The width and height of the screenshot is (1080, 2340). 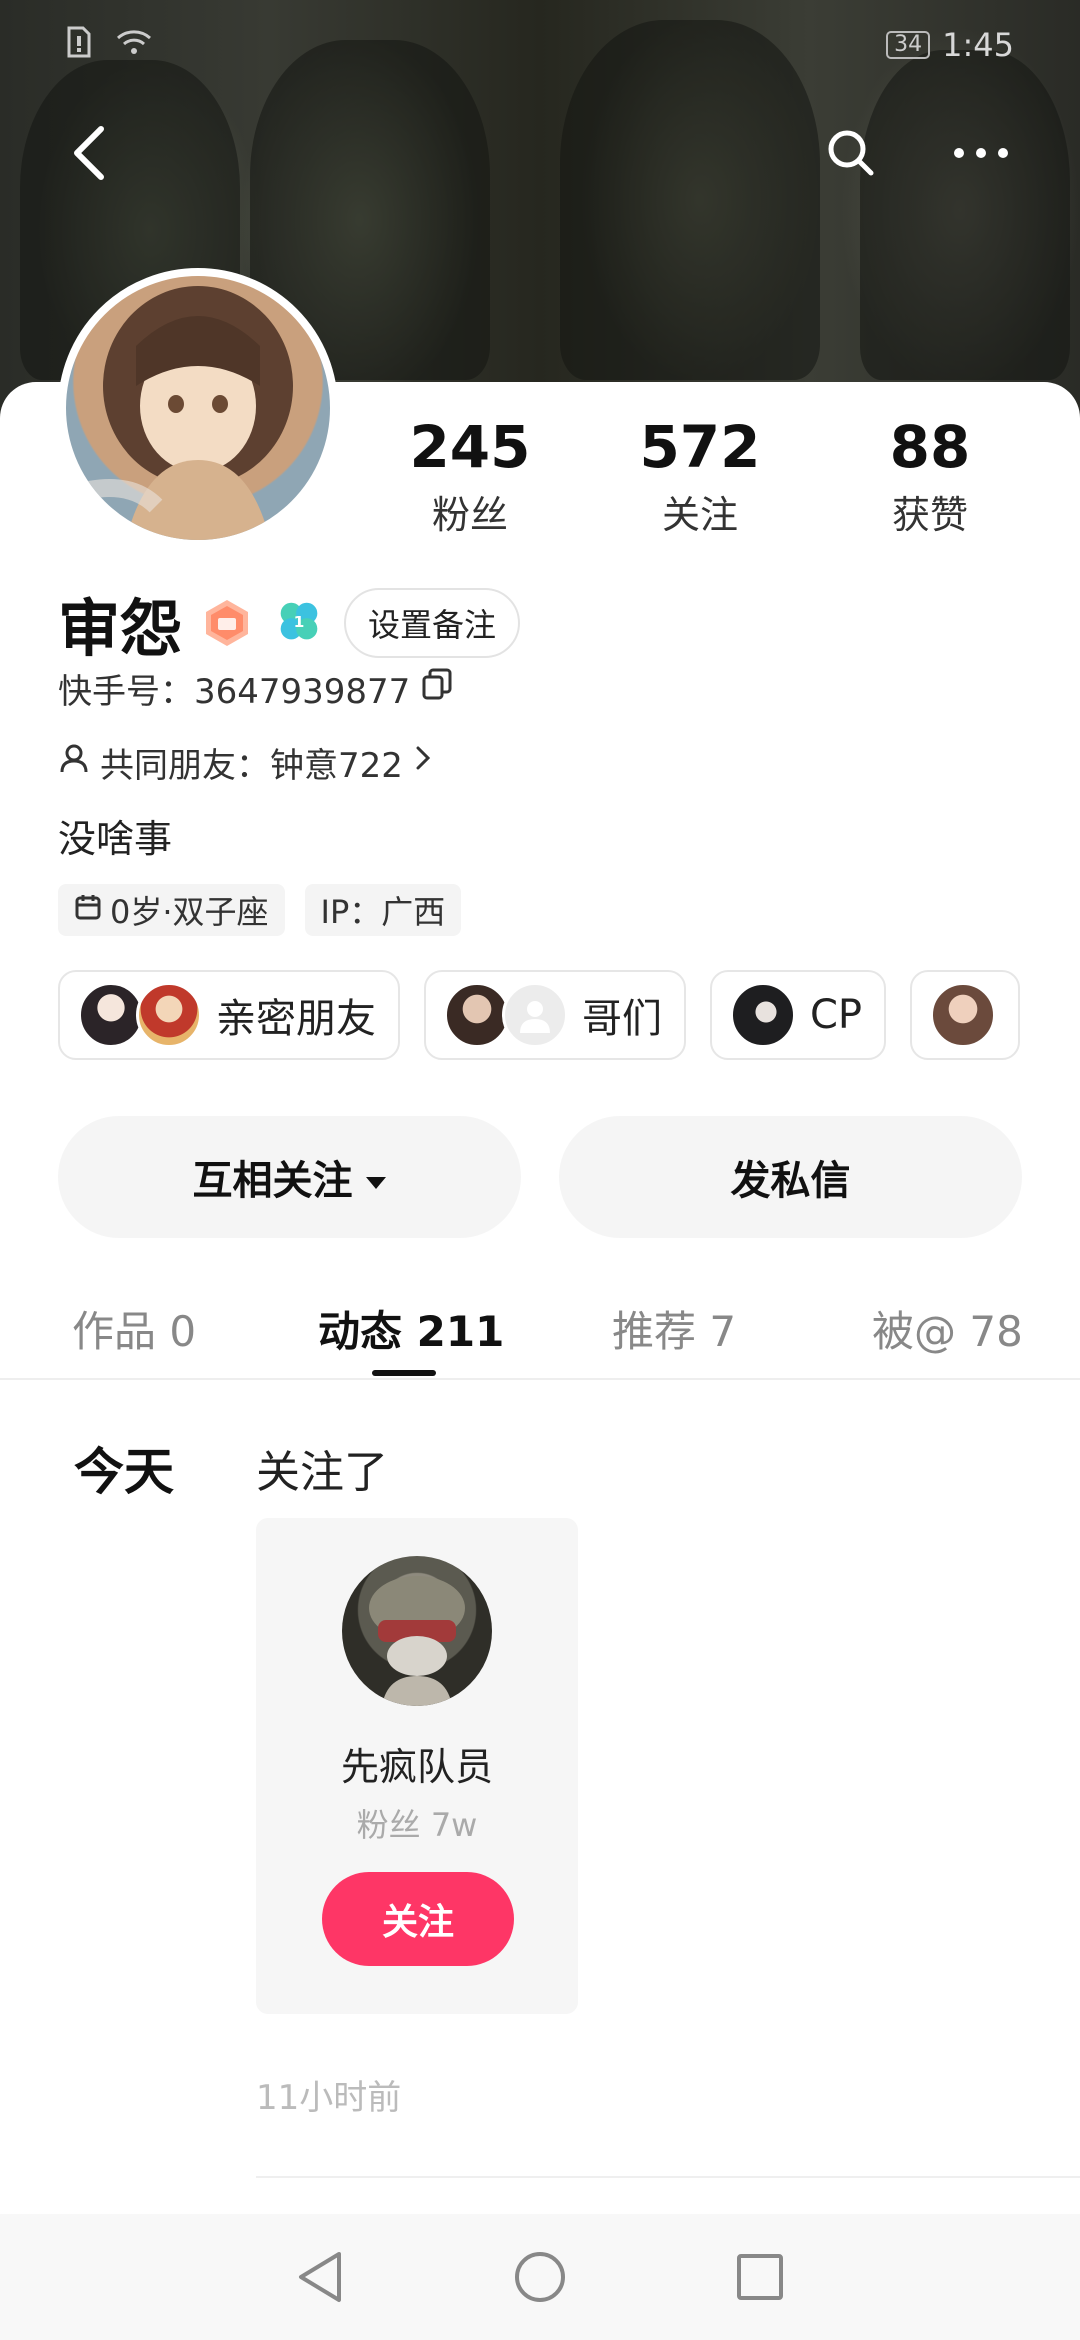 What do you see at coordinates (74, 762) in the screenshot?
I see `person-icon` at bounding box center [74, 762].